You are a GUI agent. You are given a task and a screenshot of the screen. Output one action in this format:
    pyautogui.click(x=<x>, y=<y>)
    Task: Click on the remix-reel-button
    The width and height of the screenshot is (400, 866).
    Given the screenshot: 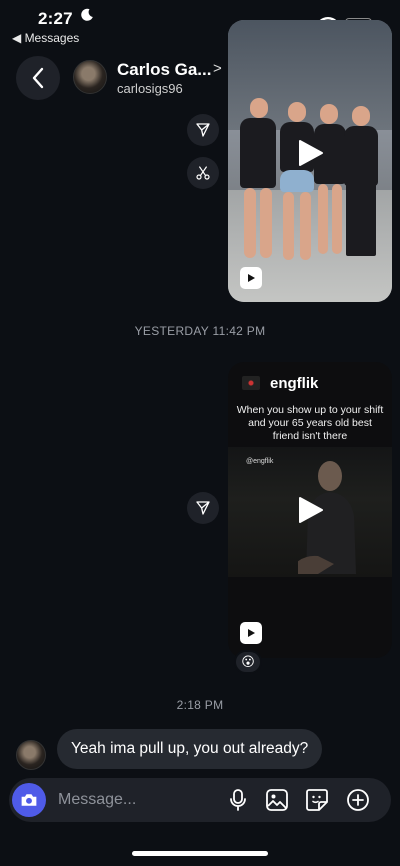 What is the action you would take?
    pyautogui.click(x=203, y=173)
    